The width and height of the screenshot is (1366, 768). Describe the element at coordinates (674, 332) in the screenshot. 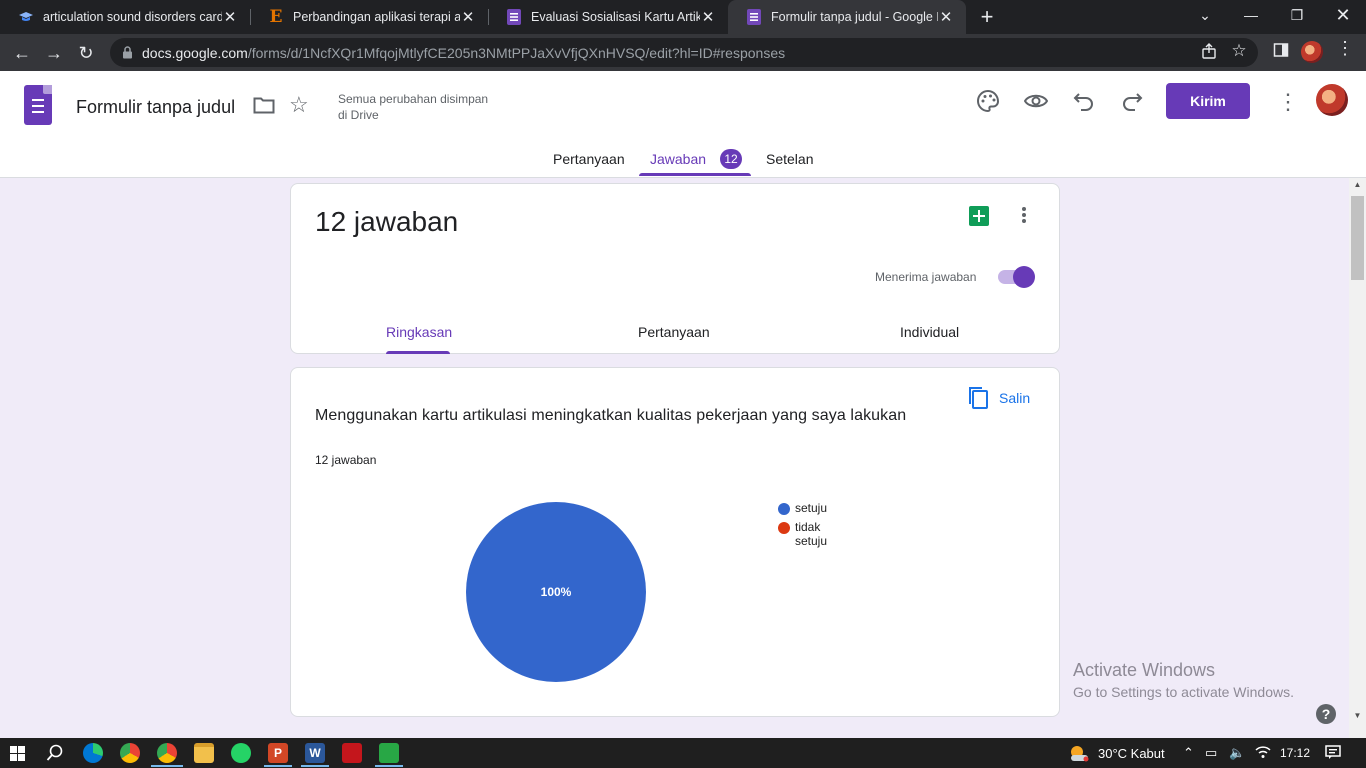

I see `subtab-question: Pertanyaan` at that location.